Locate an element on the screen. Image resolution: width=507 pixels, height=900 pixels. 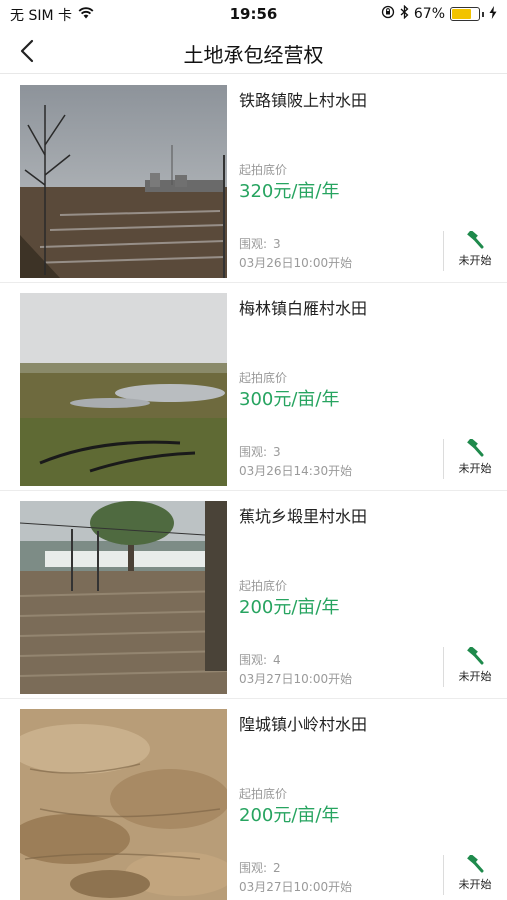
listing-title: 蕉坑乡塅里村水田 is located at coordinates (303, 516).